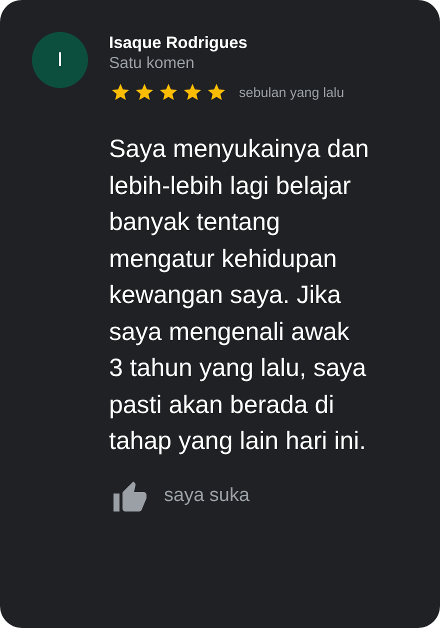 The image size is (440, 628). What do you see at coordinates (60, 60) in the screenshot?
I see `avatar: I` at bounding box center [60, 60].